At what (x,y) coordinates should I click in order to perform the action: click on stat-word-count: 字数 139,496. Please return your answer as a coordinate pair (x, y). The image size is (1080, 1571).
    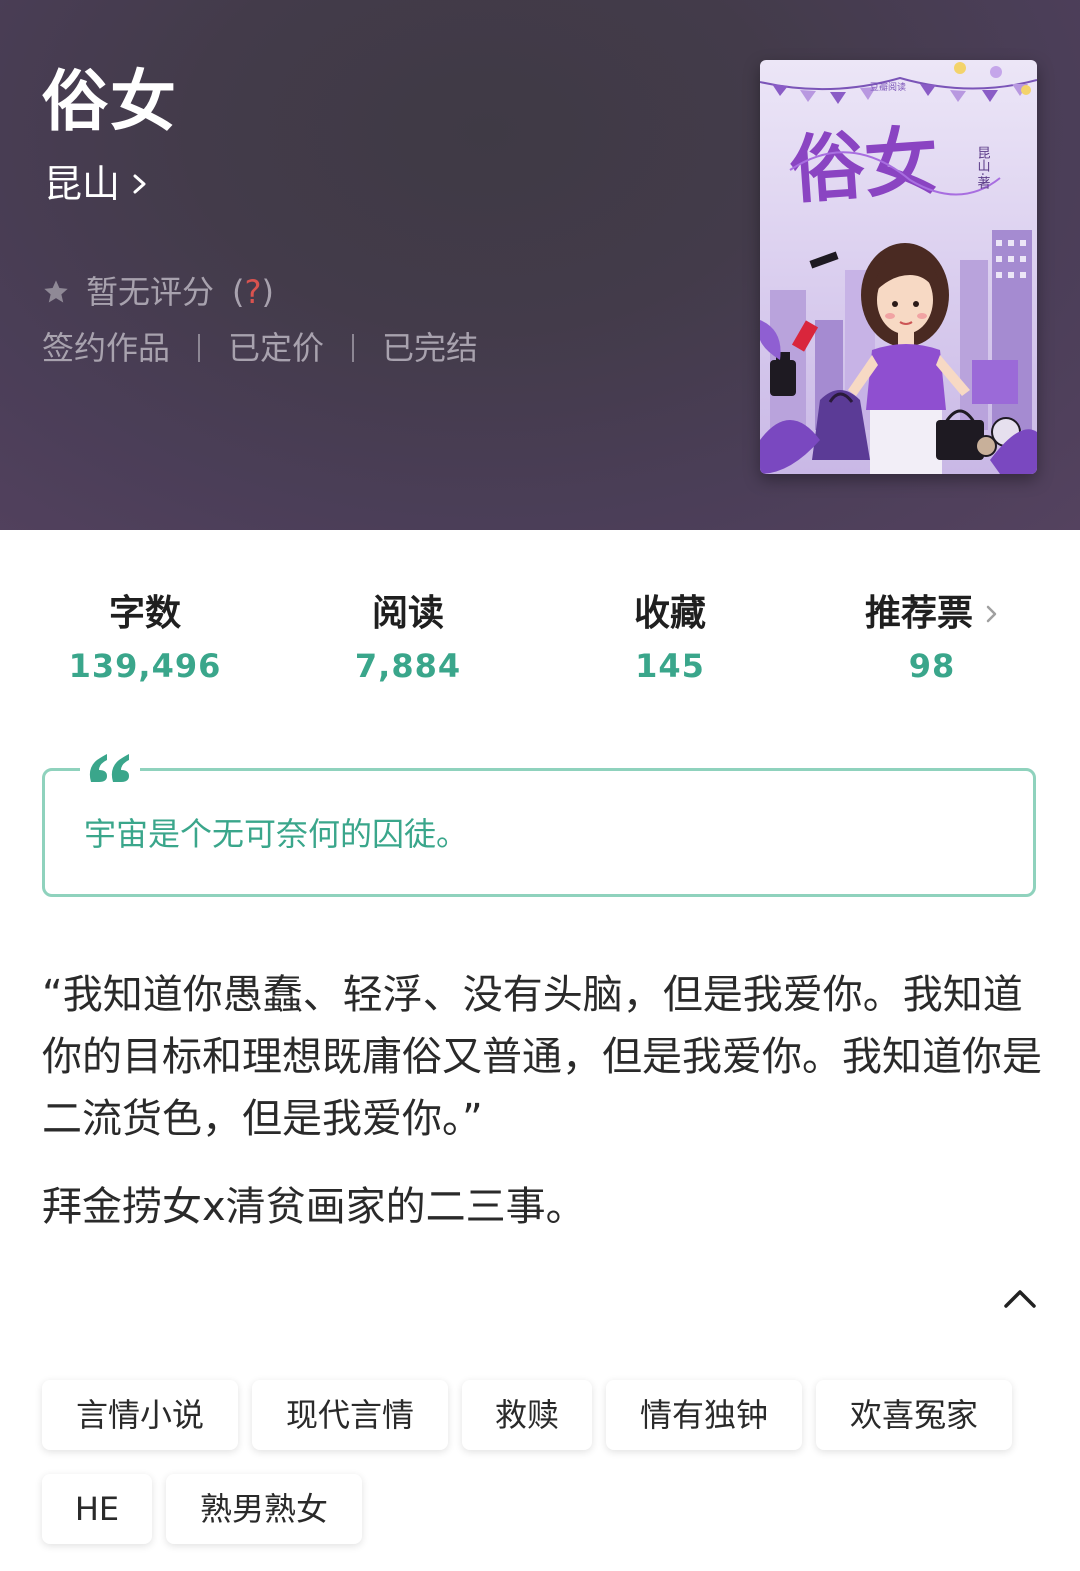
    Looking at the image, I should click on (145, 638).